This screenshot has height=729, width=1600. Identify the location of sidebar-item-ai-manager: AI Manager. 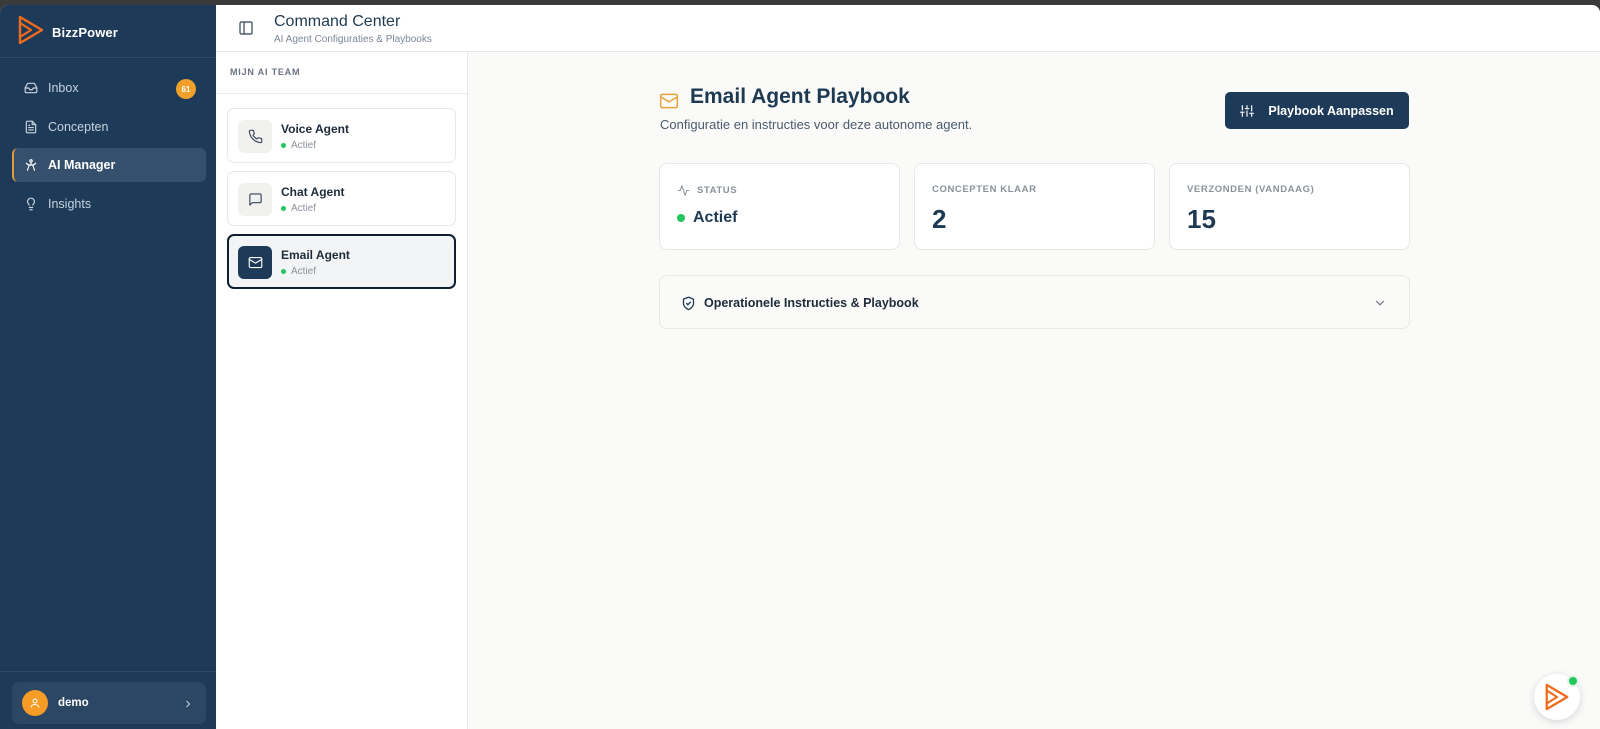
(109, 165).